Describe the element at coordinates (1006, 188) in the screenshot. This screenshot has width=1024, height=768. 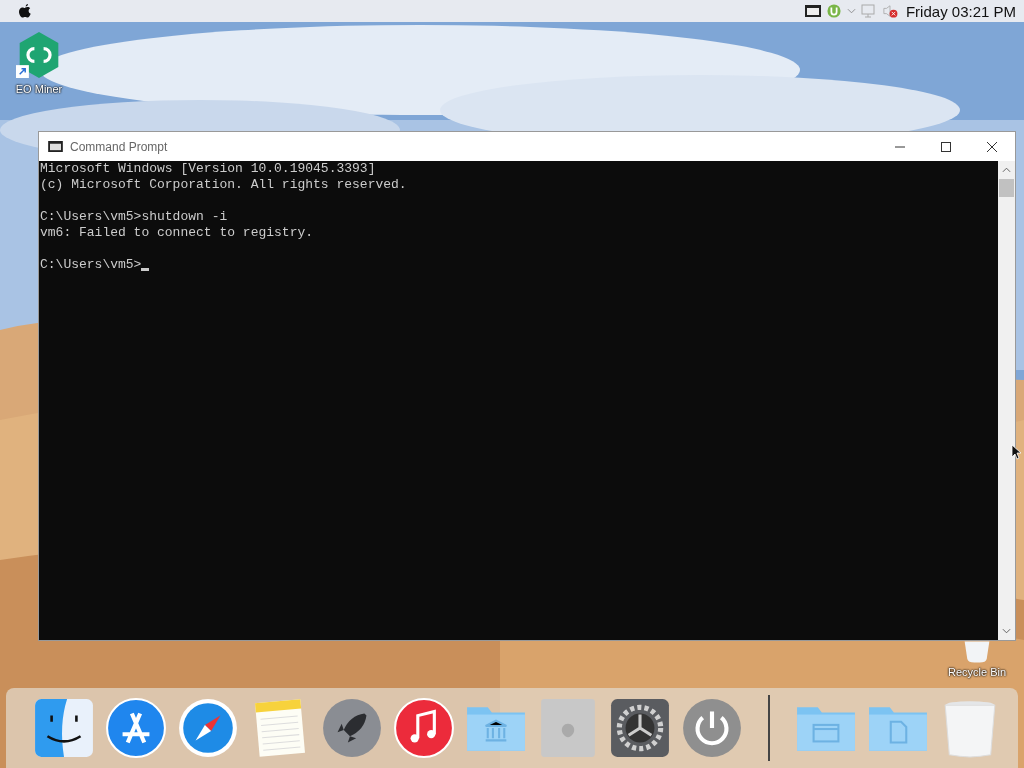
I see `scrollbar-thumb` at that location.